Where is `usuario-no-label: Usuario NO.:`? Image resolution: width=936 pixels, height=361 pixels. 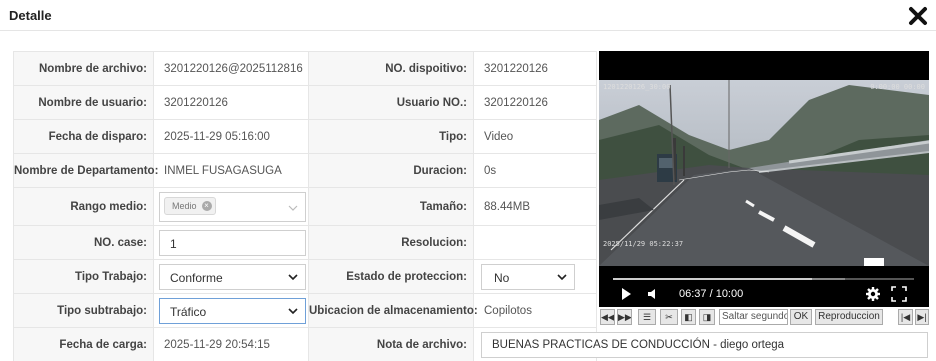
usuario-no-label: Usuario NO.: is located at coordinates (391, 102).